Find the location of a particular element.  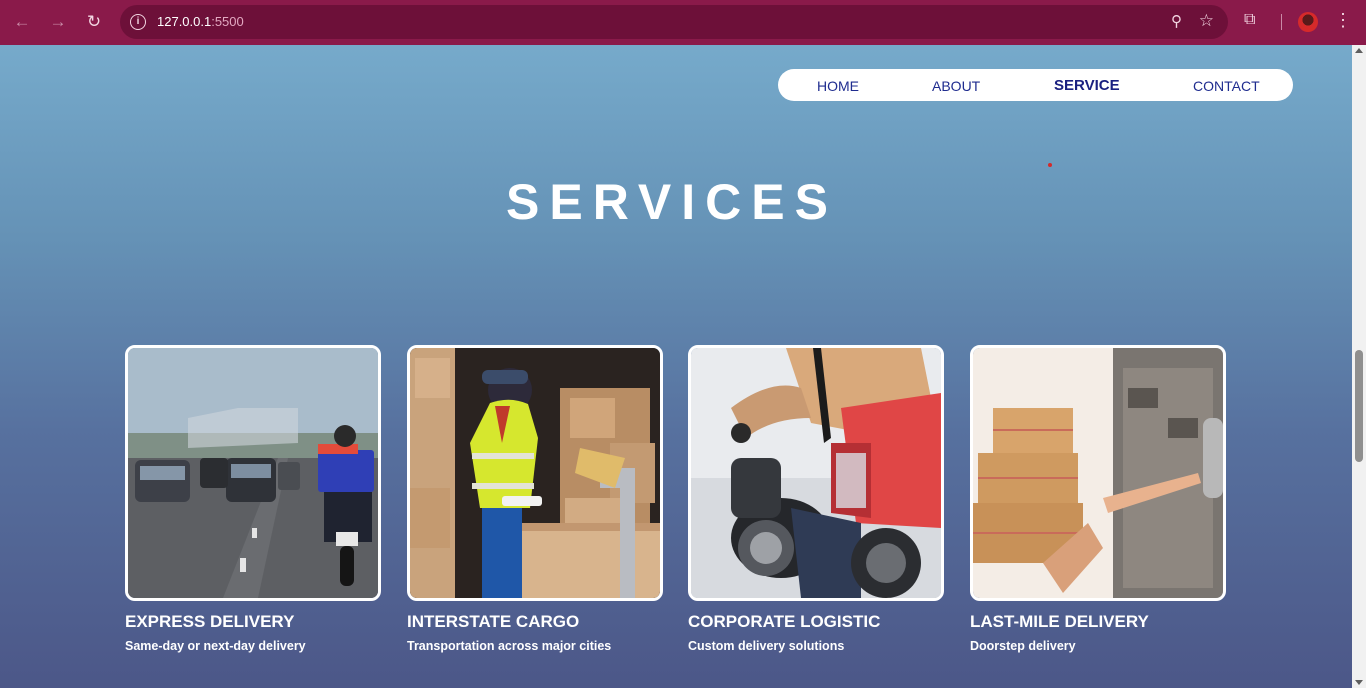

profile-avatar is located at coordinates (1308, 22).